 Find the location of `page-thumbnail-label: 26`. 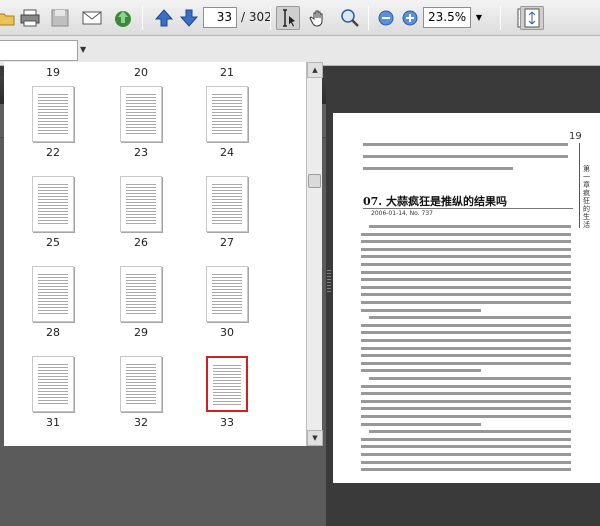

page-thumbnail-label: 26 is located at coordinates (141, 242).